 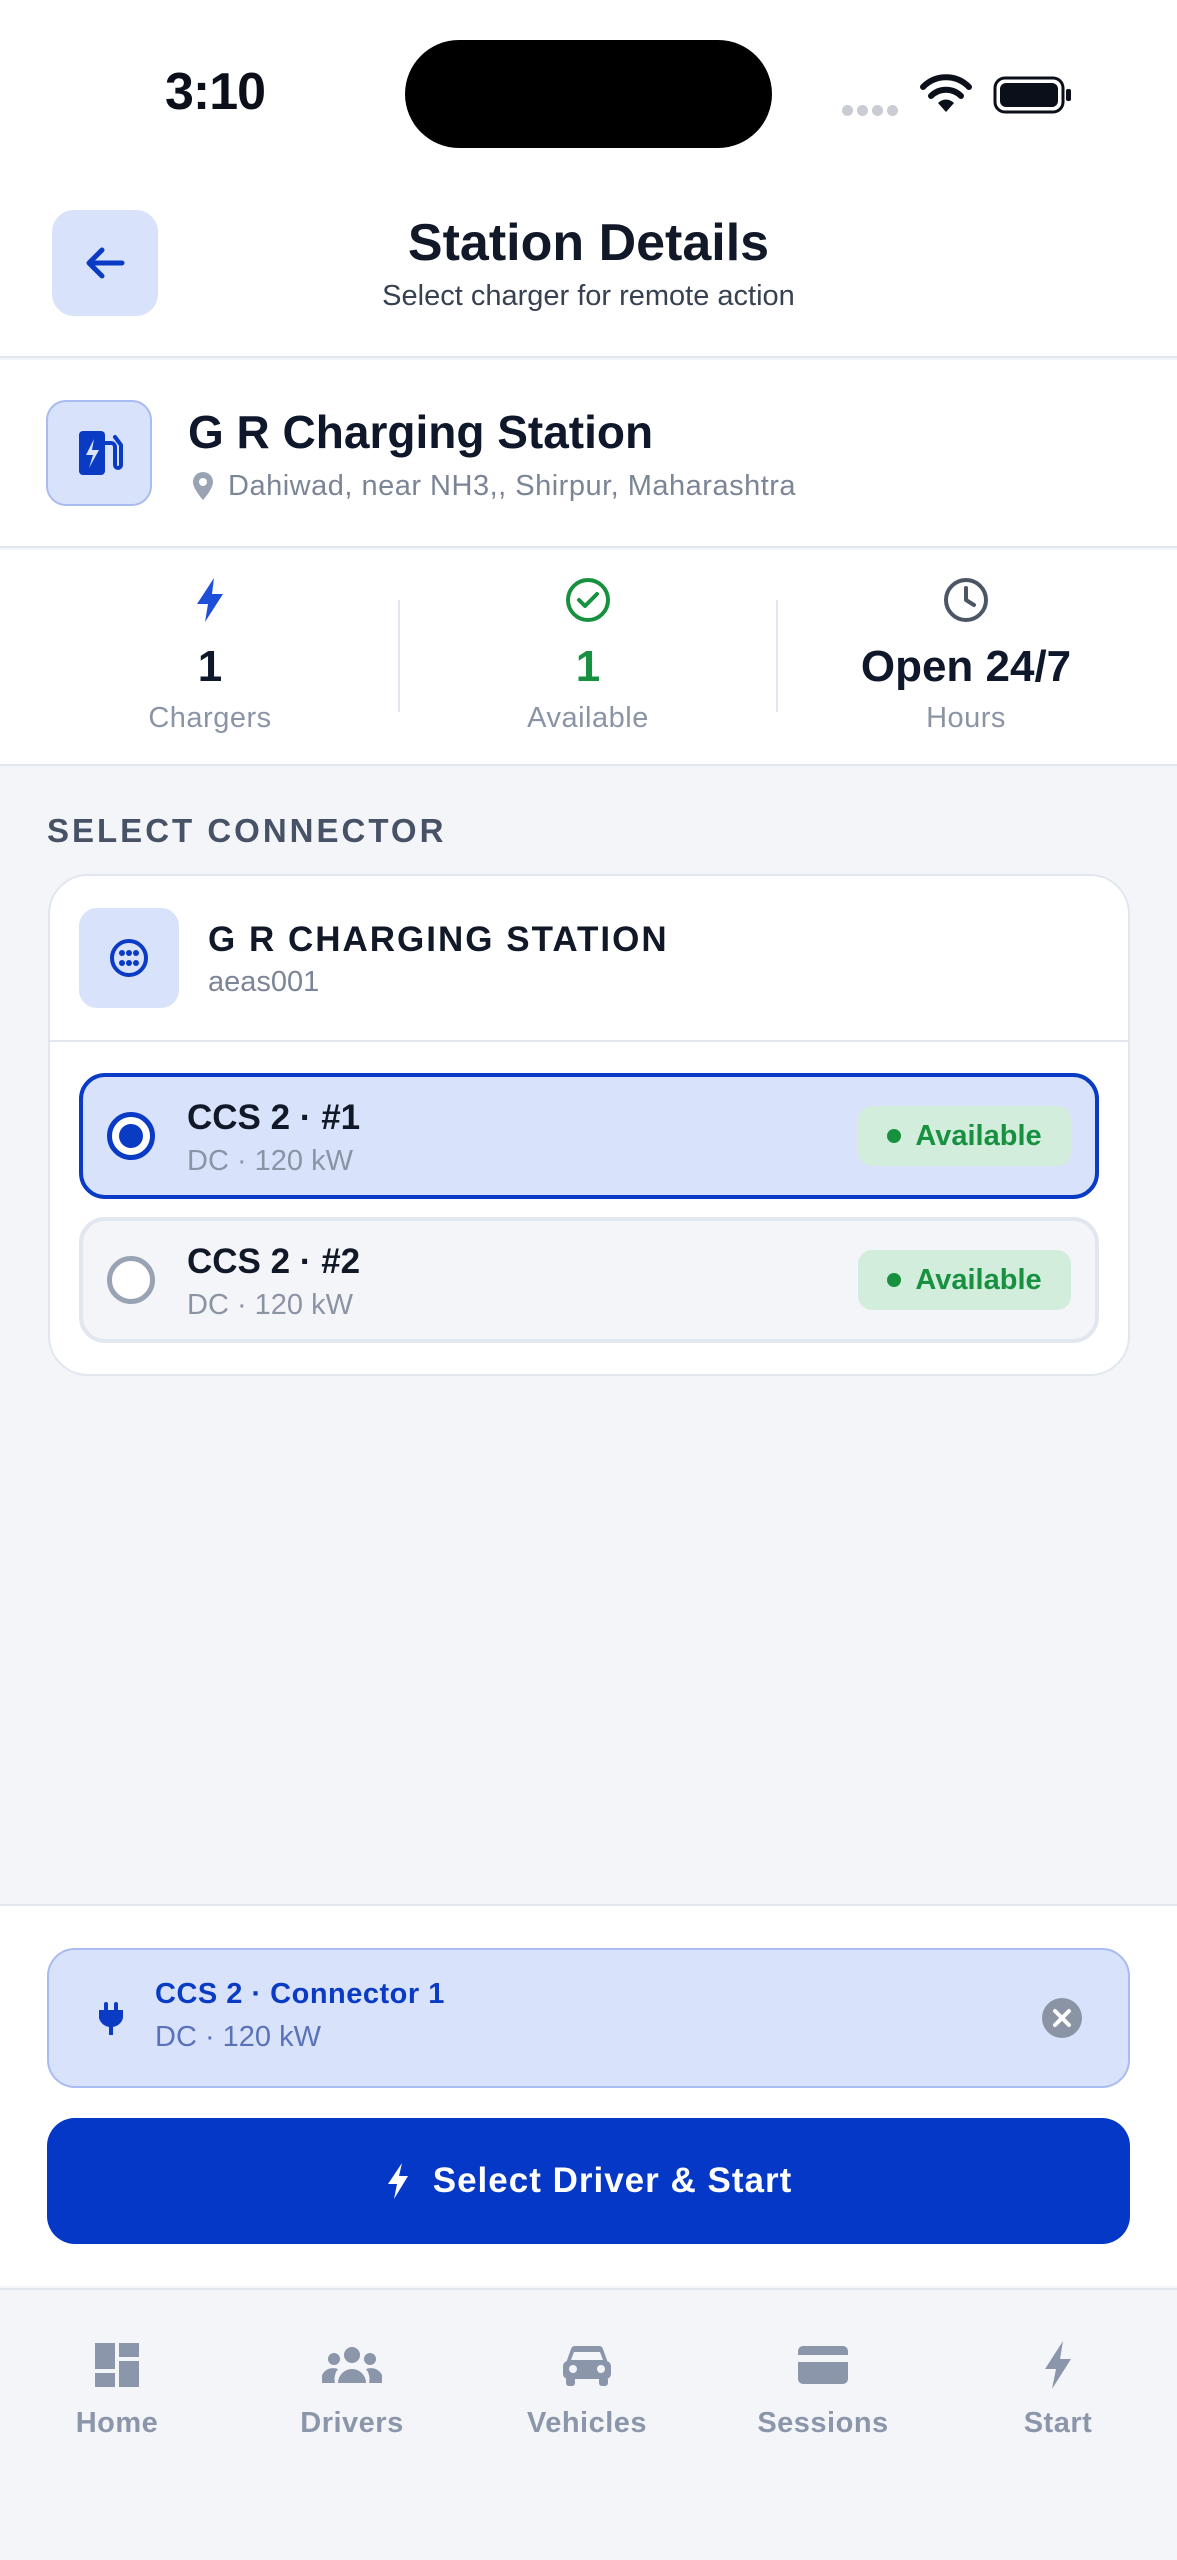 I want to click on selected-connector-subtitle: DC · 120 kW, so click(x=238, y=2037).